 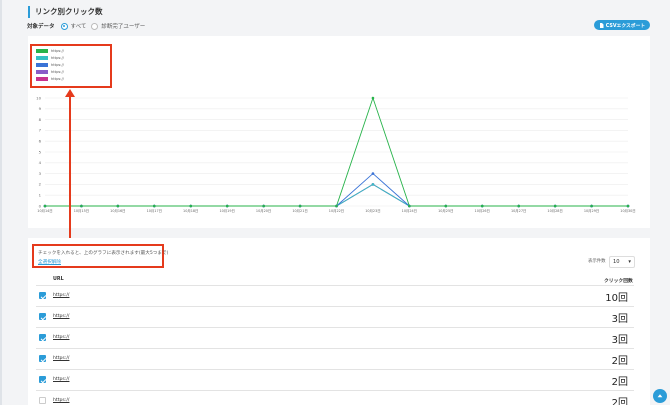 I want to click on left-edge, so click(x=1, y=202).